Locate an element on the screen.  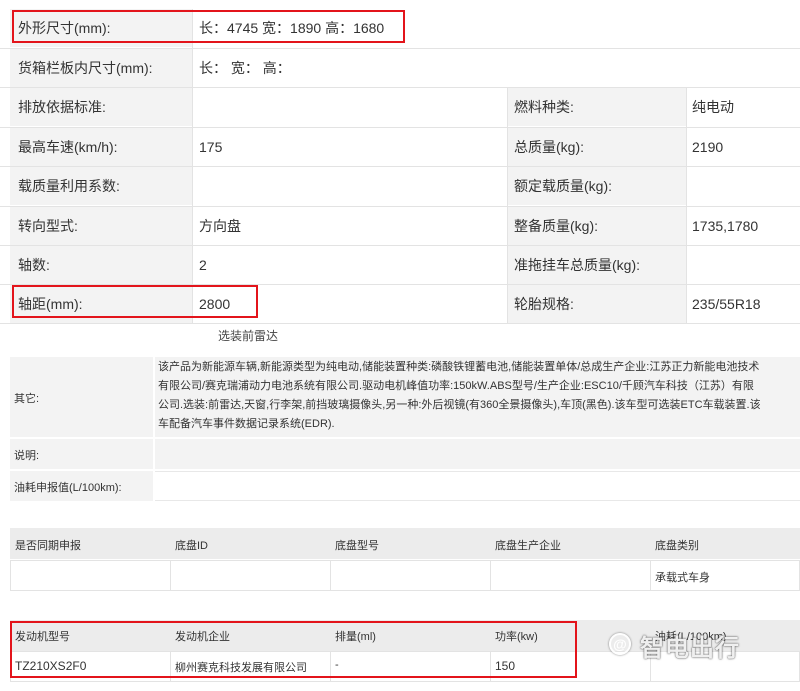
chassis-header-id: 底盘ID is located at coordinates (191, 546).